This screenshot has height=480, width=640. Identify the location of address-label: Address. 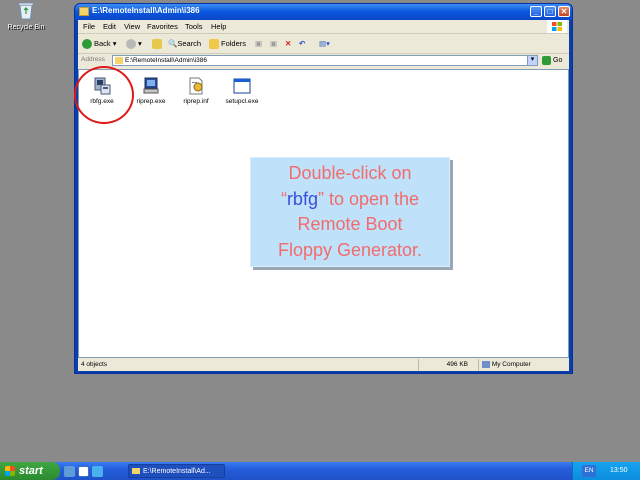
(93, 59).